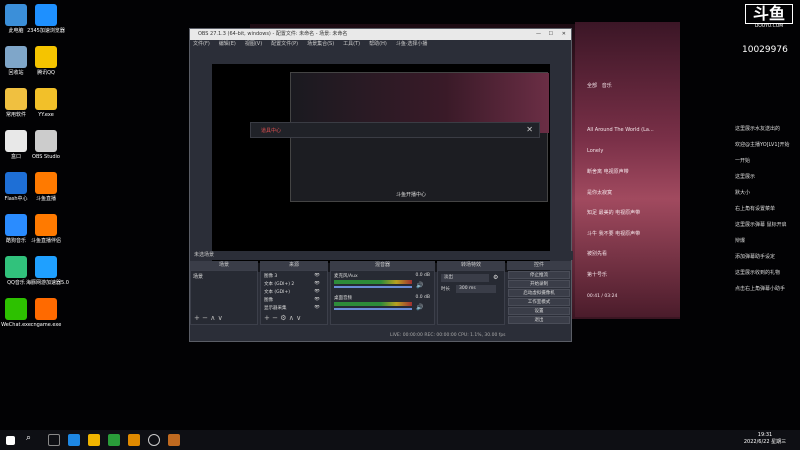 Image resolution: width=800 pixels, height=450 pixels. Describe the element at coordinates (465, 278) in the screenshot. I see `transition-select: 淡出` at that location.